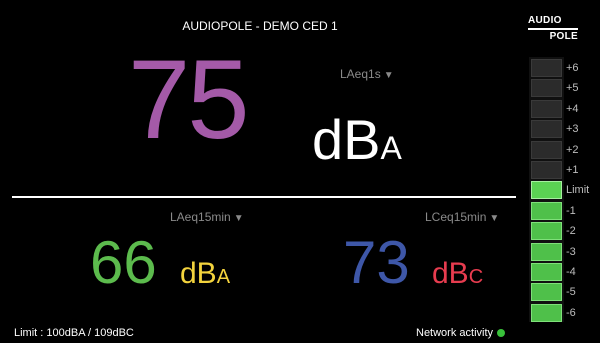 Image resolution: width=600 pixels, height=343 pixels. Describe the element at coordinates (189, 99) in the screenshot. I see `main-level-value: 75` at that location.